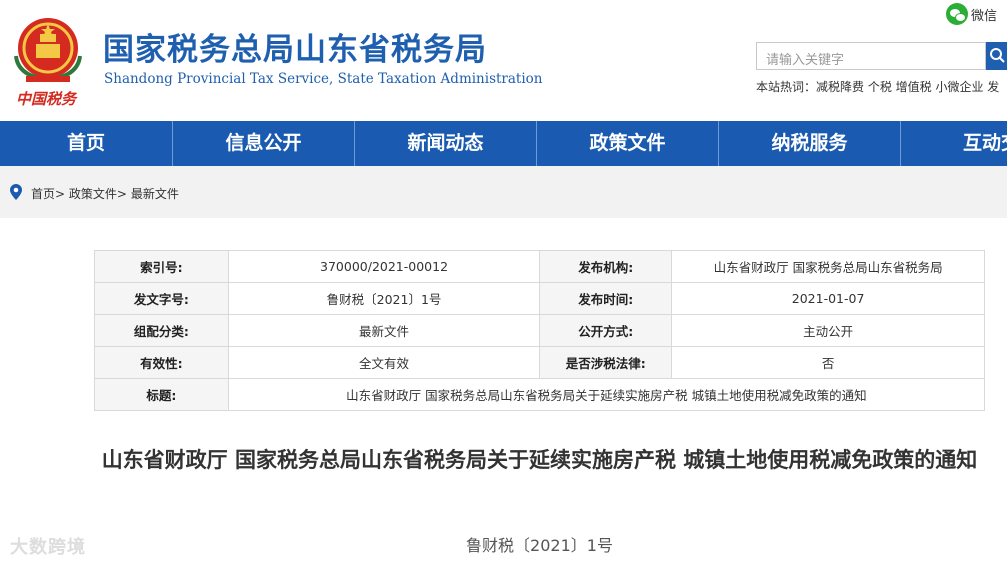  What do you see at coordinates (384, 298) in the screenshot?
I see `doc-no-value: 鲁财税〔2021〕1号` at bounding box center [384, 298].